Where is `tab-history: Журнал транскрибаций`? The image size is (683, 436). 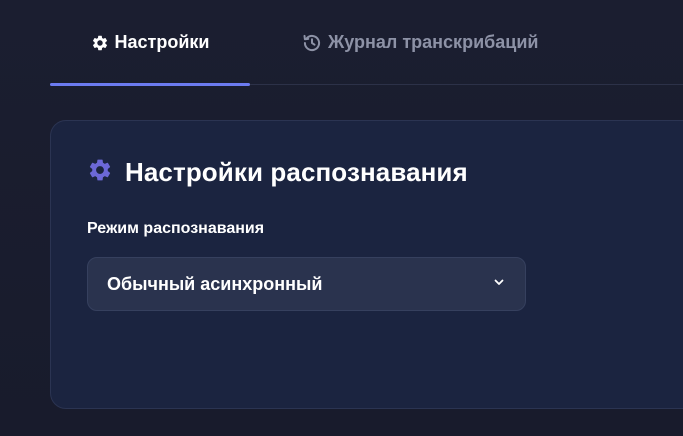 tab-history: Журнал транскрибаций is located at coordinates (420, 42).